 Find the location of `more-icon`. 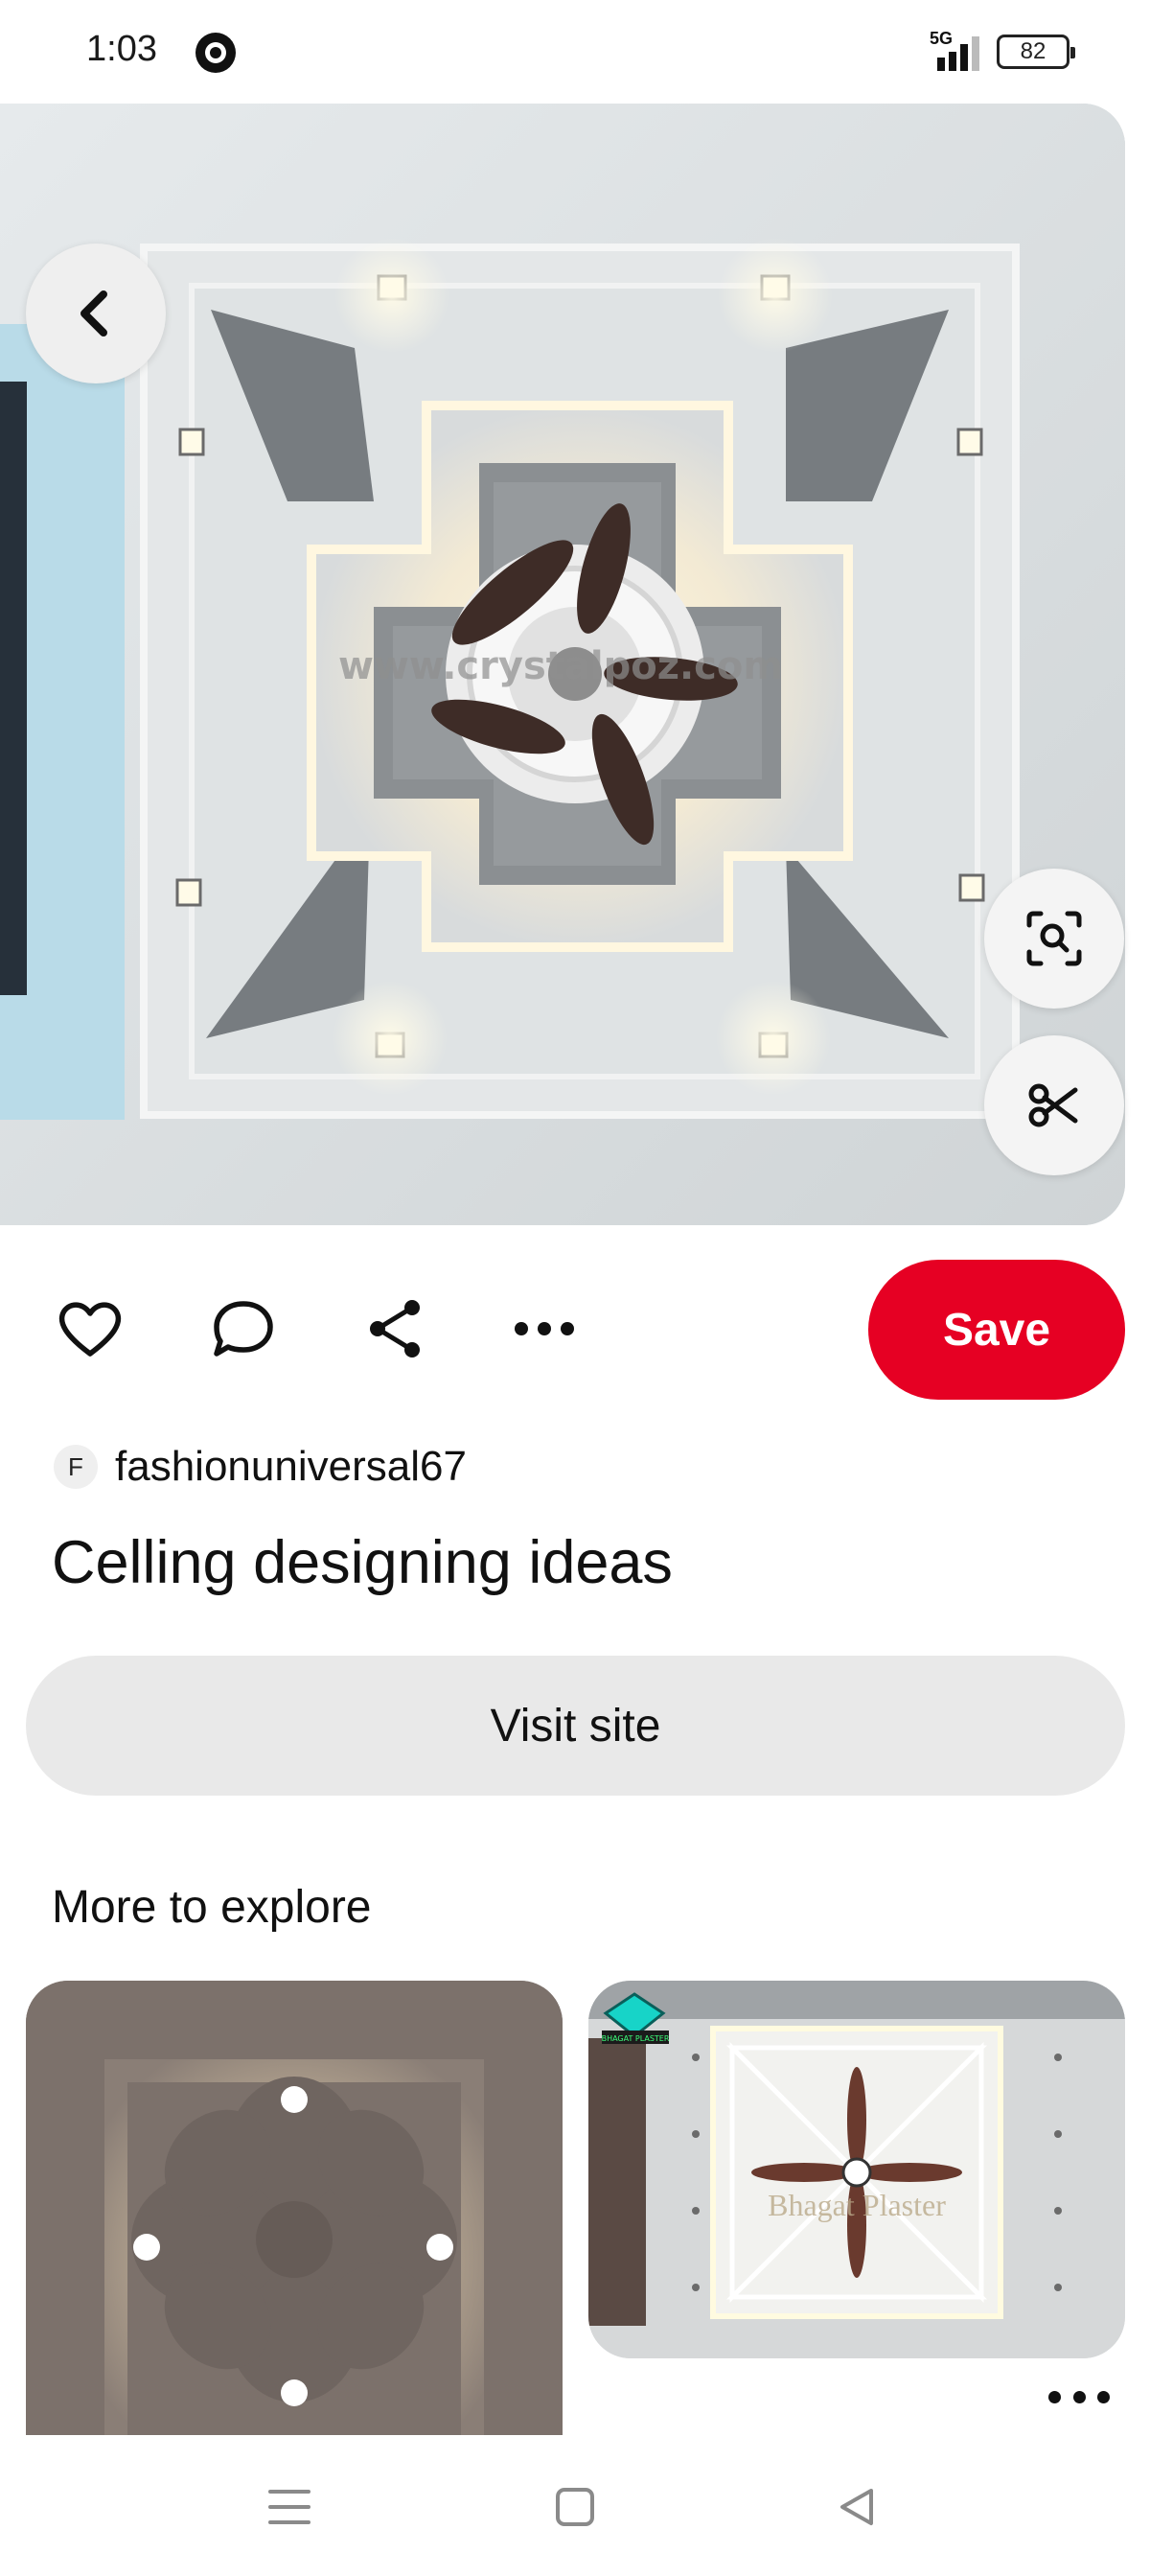

more-icon is located at coordinates (544, 1328).